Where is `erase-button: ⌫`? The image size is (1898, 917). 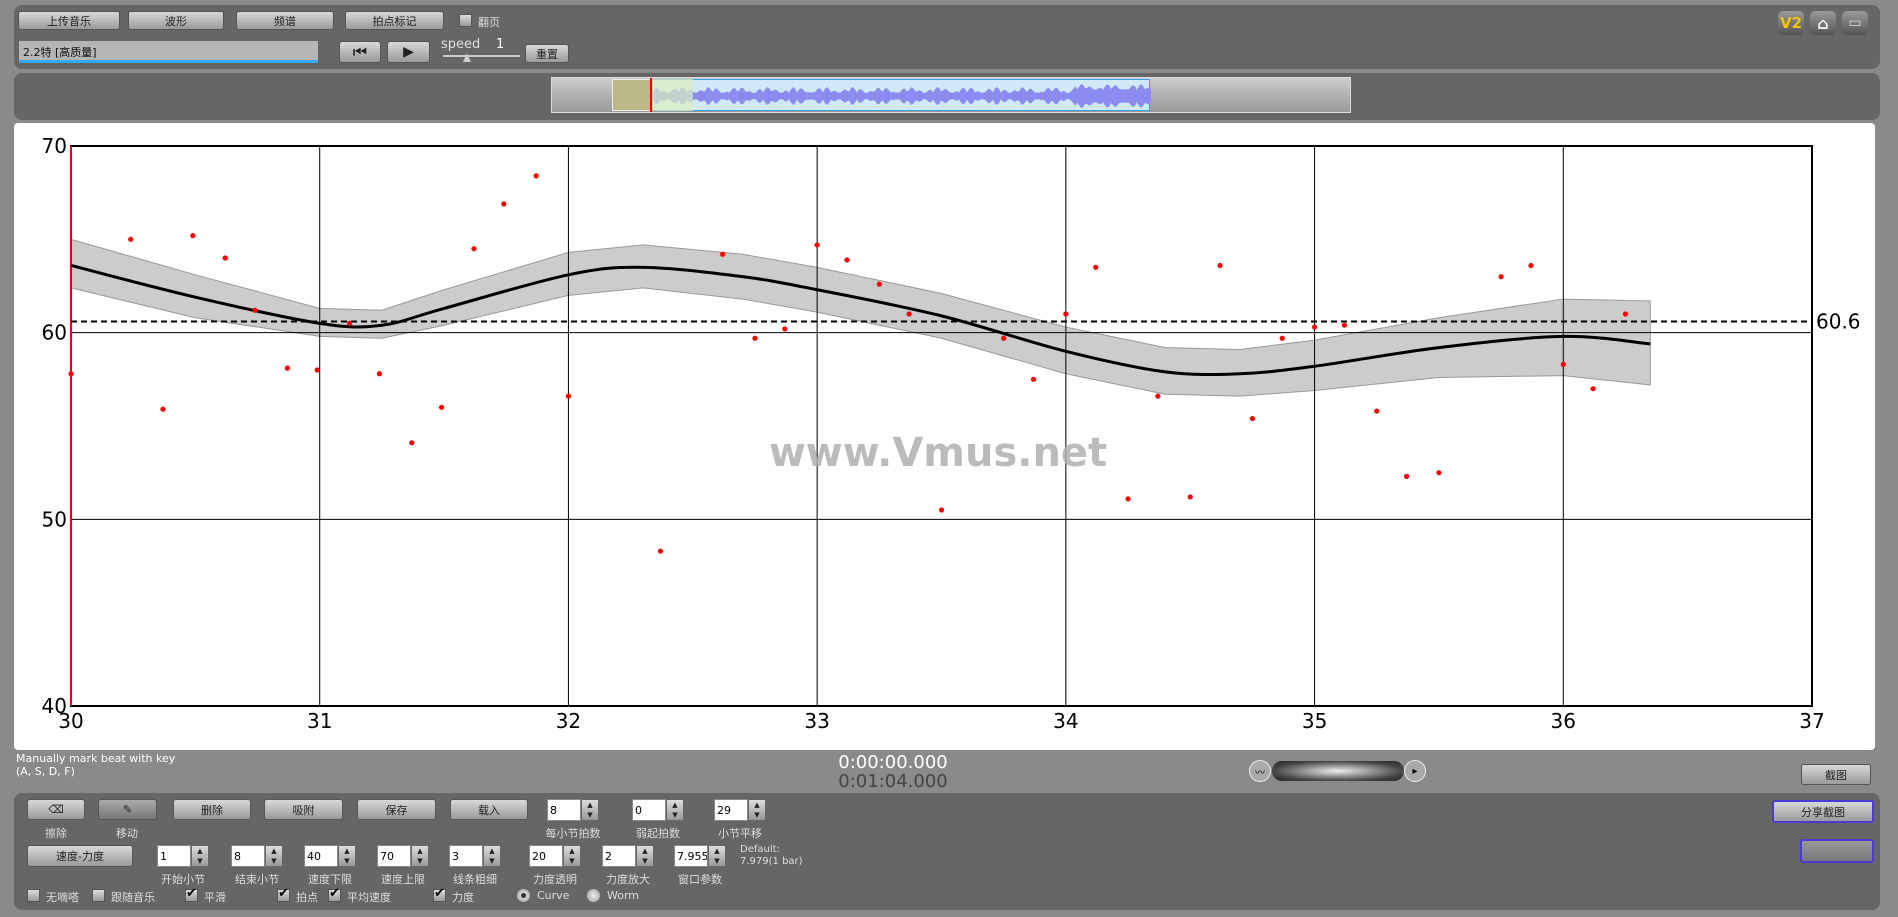 erase-button: ⌫ is located at coordinates (56, 809).